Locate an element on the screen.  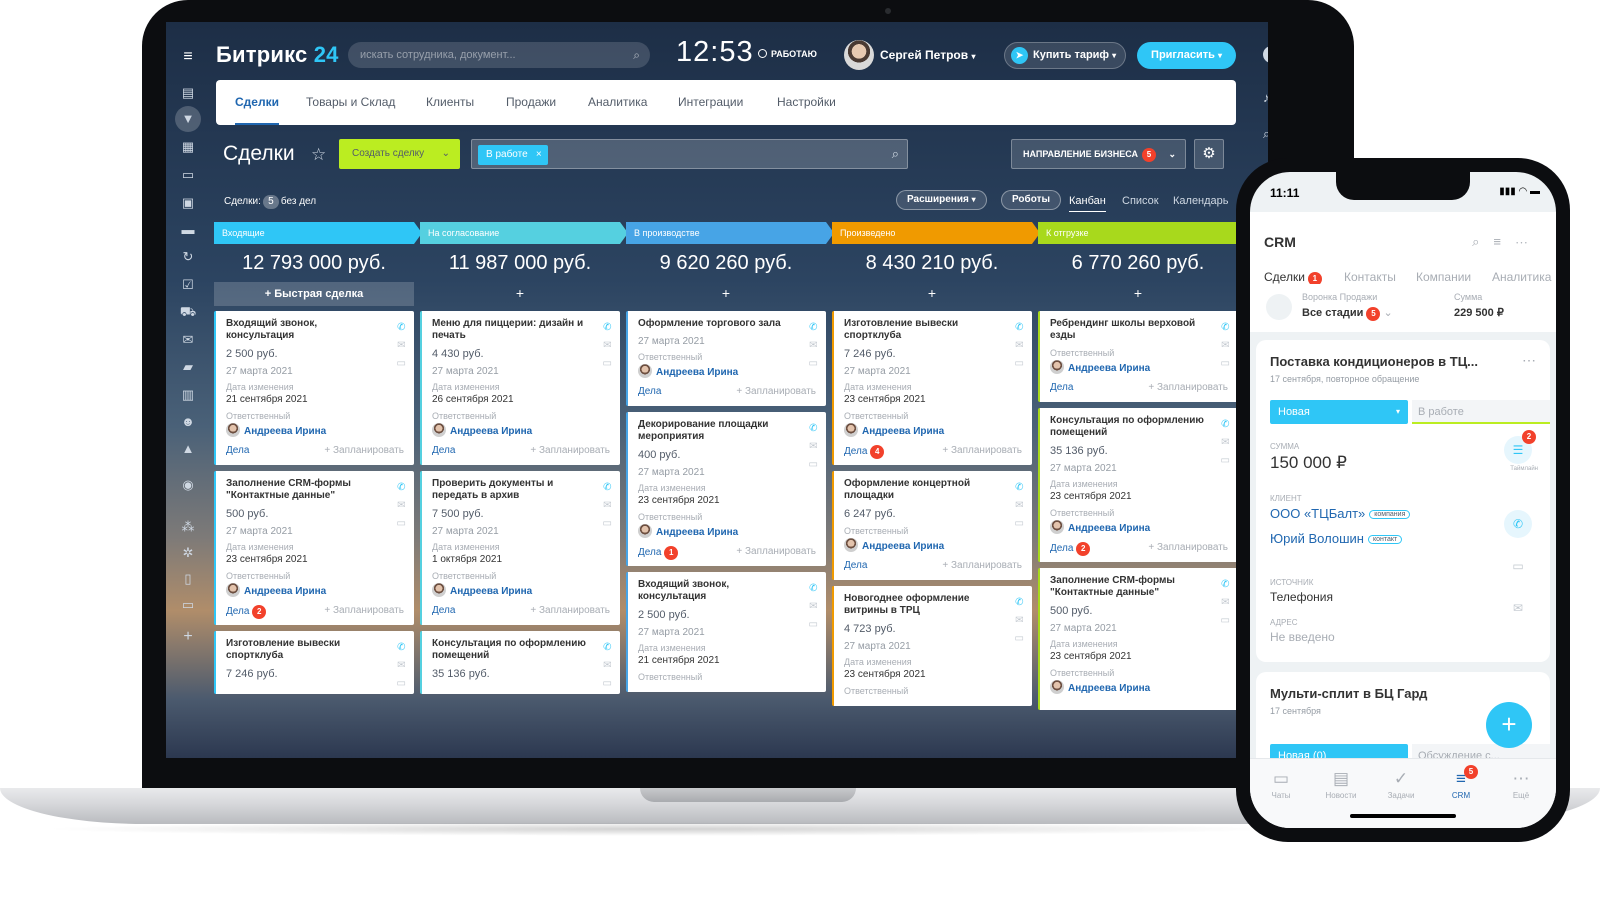
search-icon: ⌕ is located at coordinates (1482, 241).